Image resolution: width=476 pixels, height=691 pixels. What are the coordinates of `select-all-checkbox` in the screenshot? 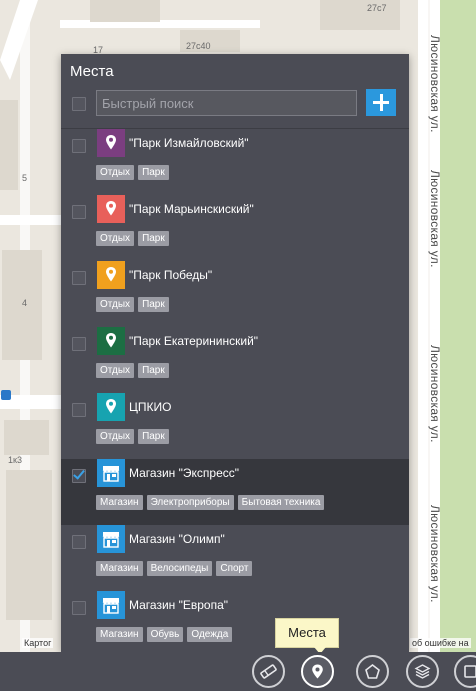 It's located at (79, 104).